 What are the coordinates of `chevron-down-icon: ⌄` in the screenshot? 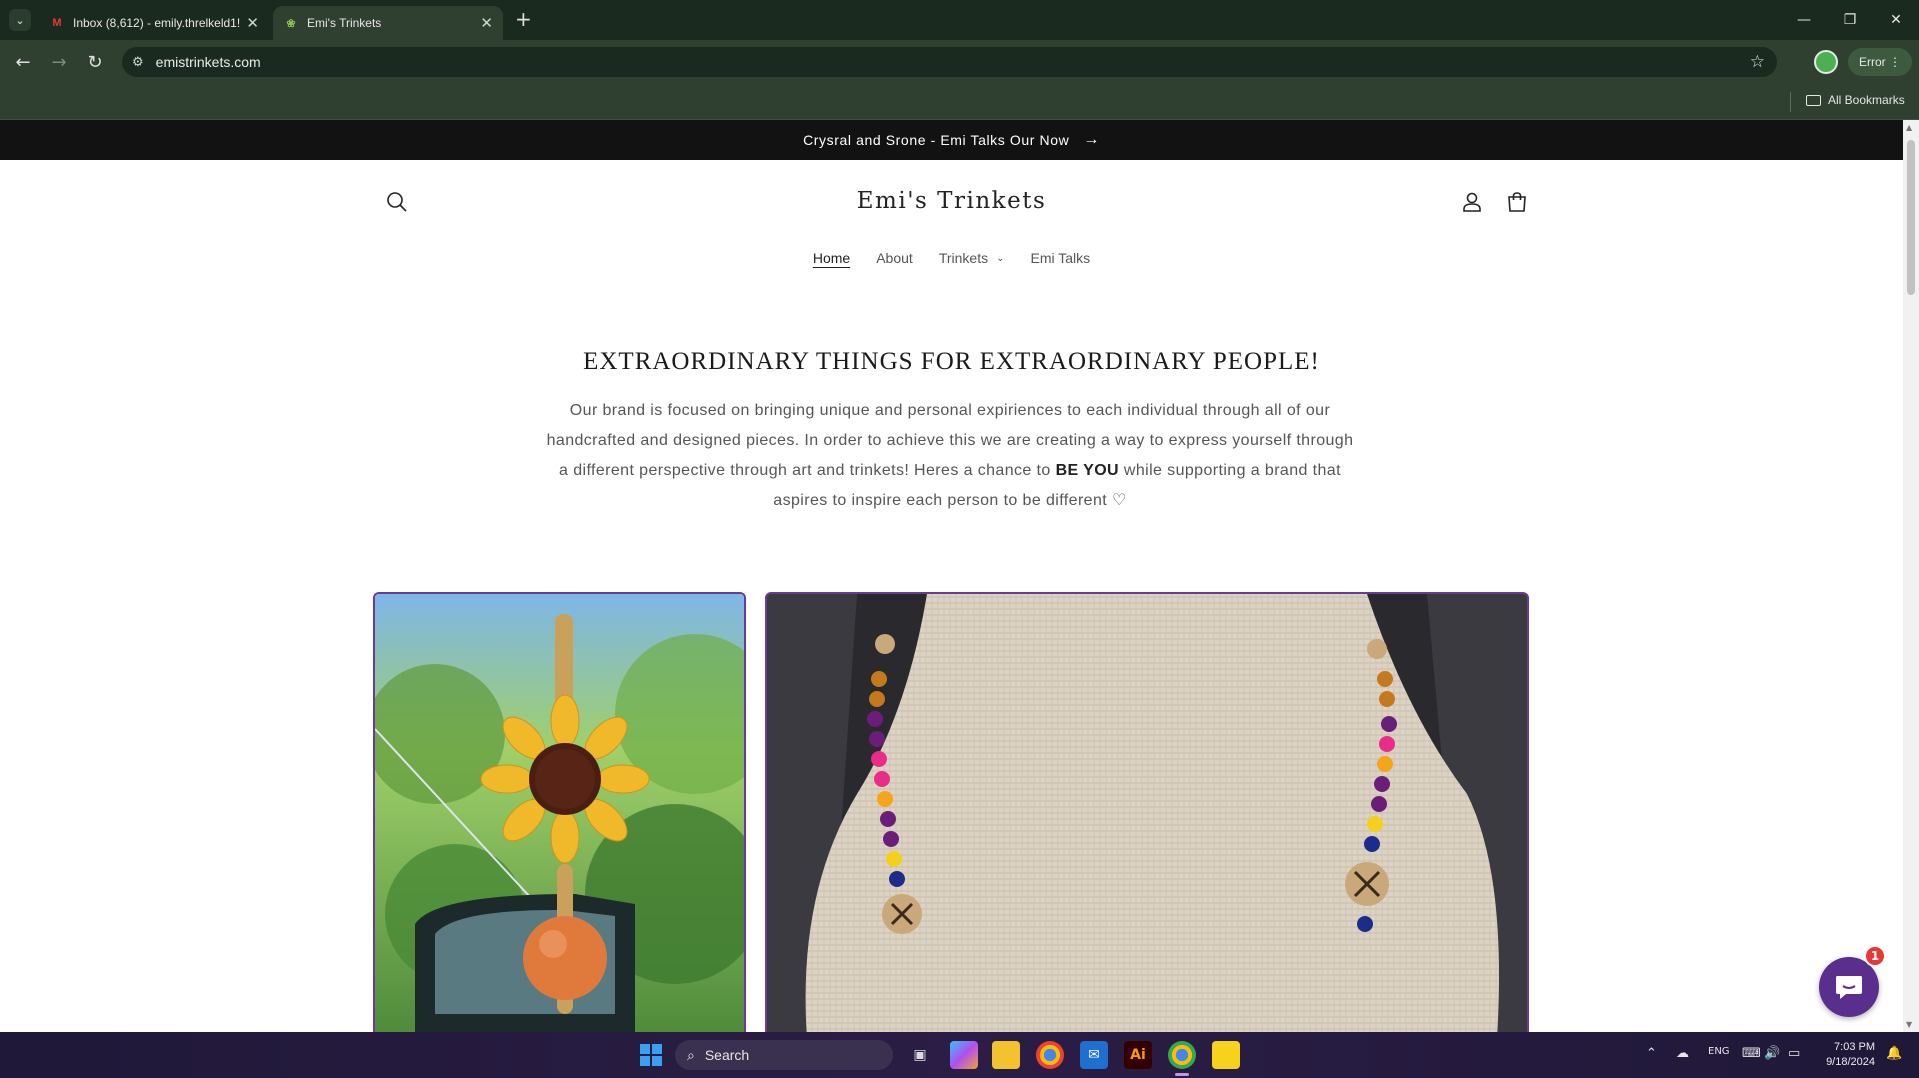 It's located at (1000, 258).